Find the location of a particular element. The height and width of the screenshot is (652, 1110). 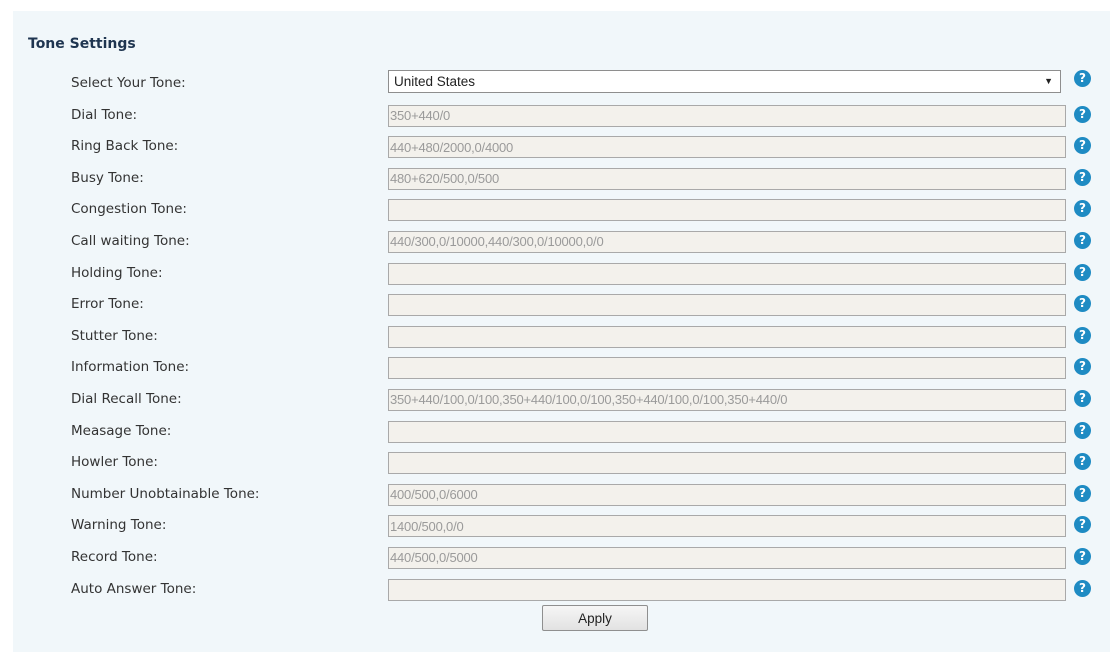

tone-row: Ring Back Tone:? is located at coordinates (561, 152).